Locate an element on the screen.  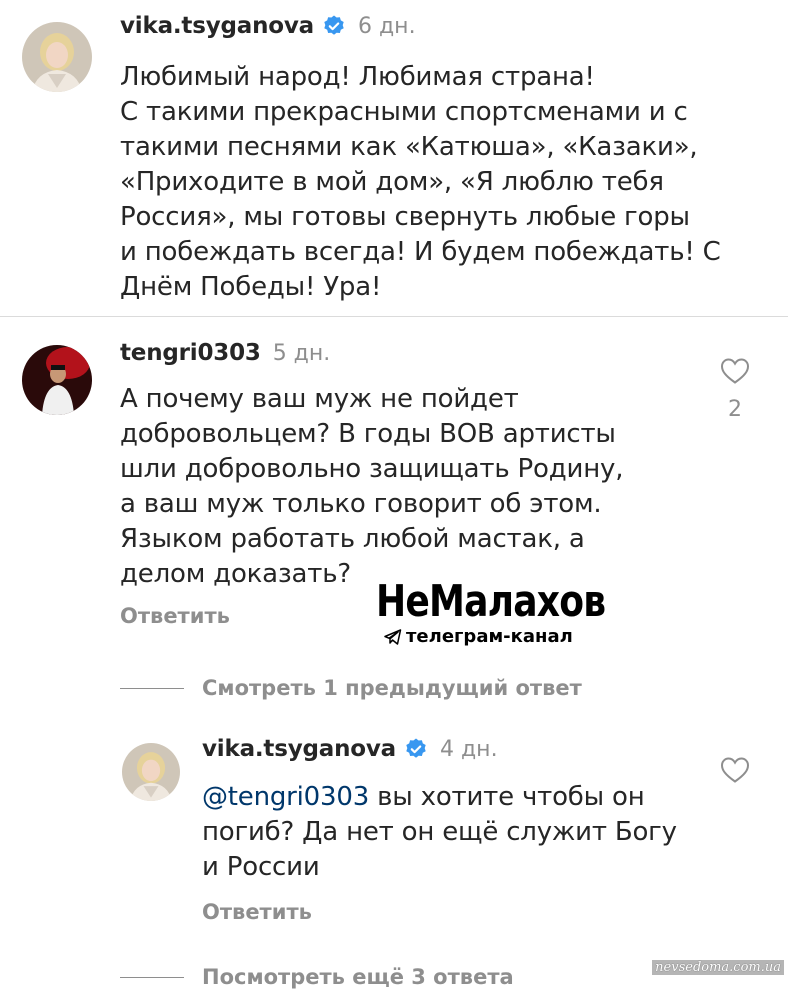
telegram-icon is located at coordinates (393, 636).